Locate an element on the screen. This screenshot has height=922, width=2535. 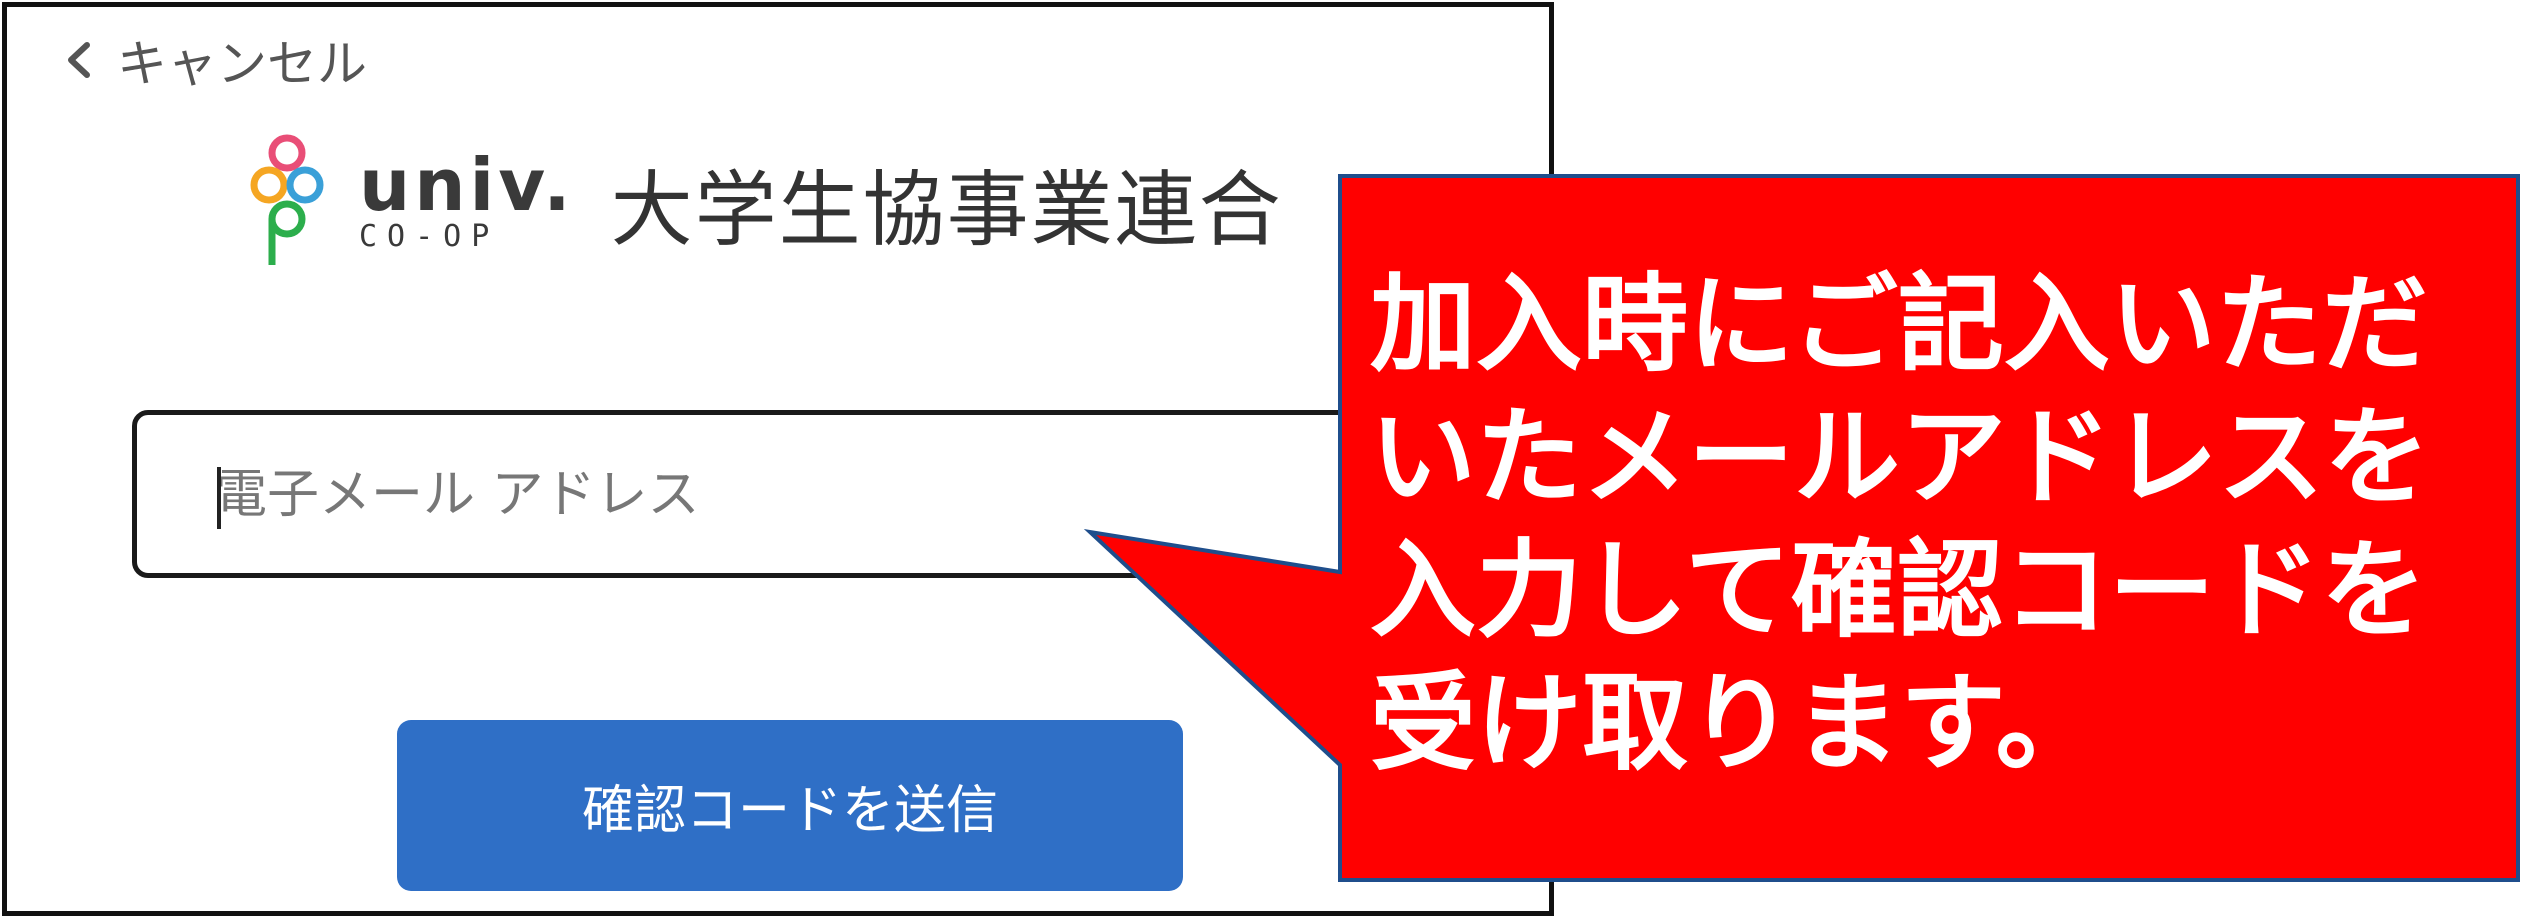
logo-univ-text: univ. is located at coordinates (467, 185).